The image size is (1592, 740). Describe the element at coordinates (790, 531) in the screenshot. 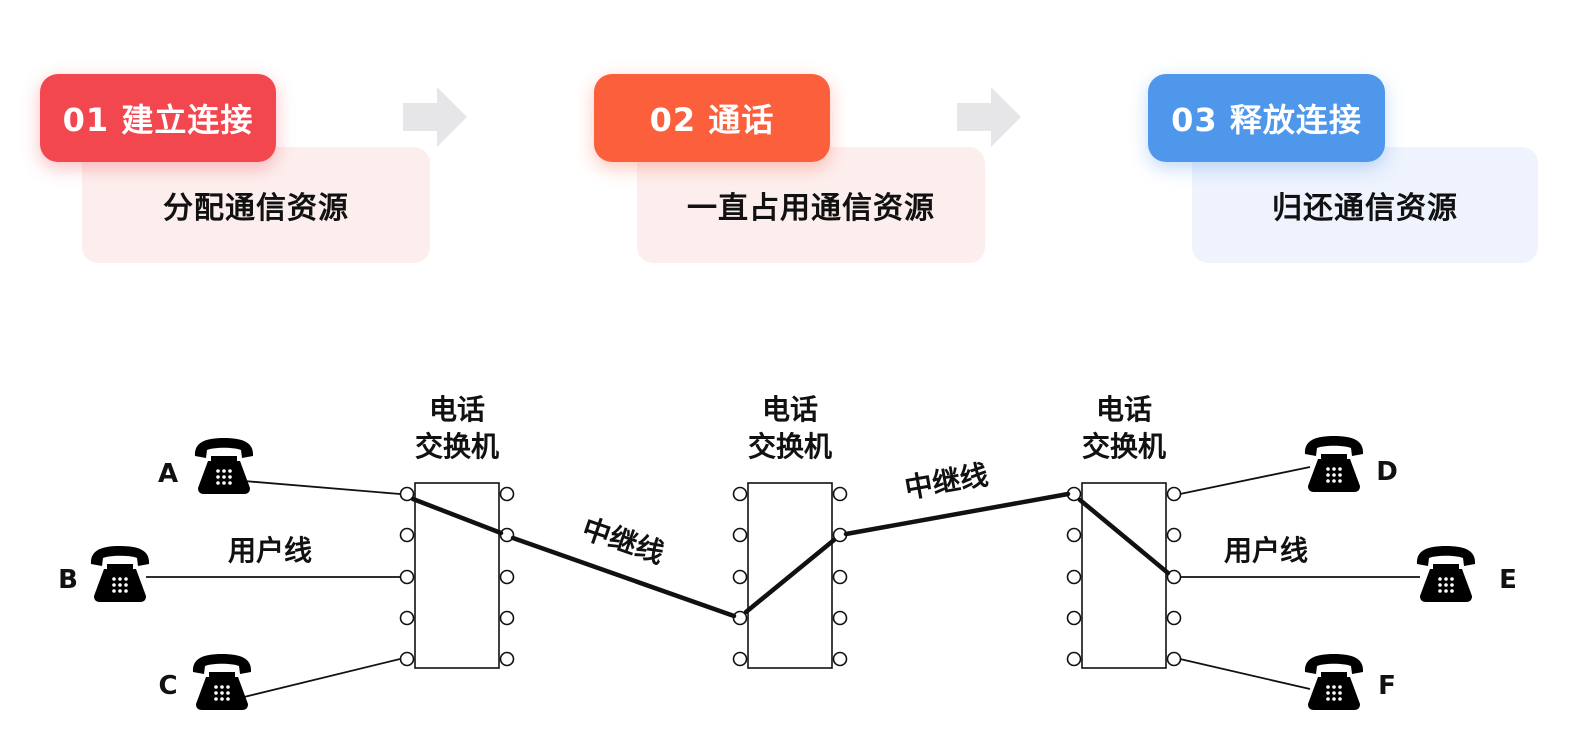

I see `telephone-switch-2: 电话 交换机` at that location.